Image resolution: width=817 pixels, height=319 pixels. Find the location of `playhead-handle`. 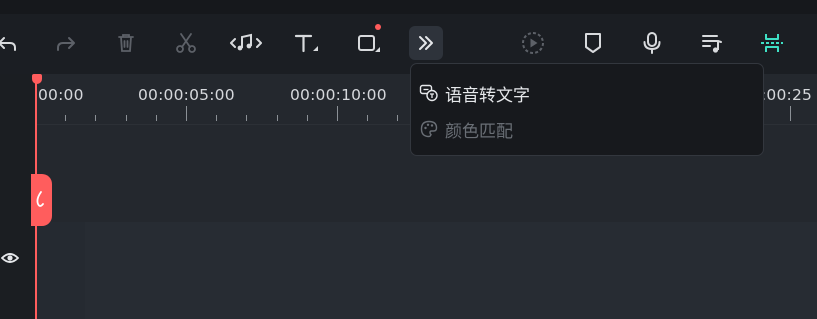

playhead-handle is located at coordinates (41, 200).